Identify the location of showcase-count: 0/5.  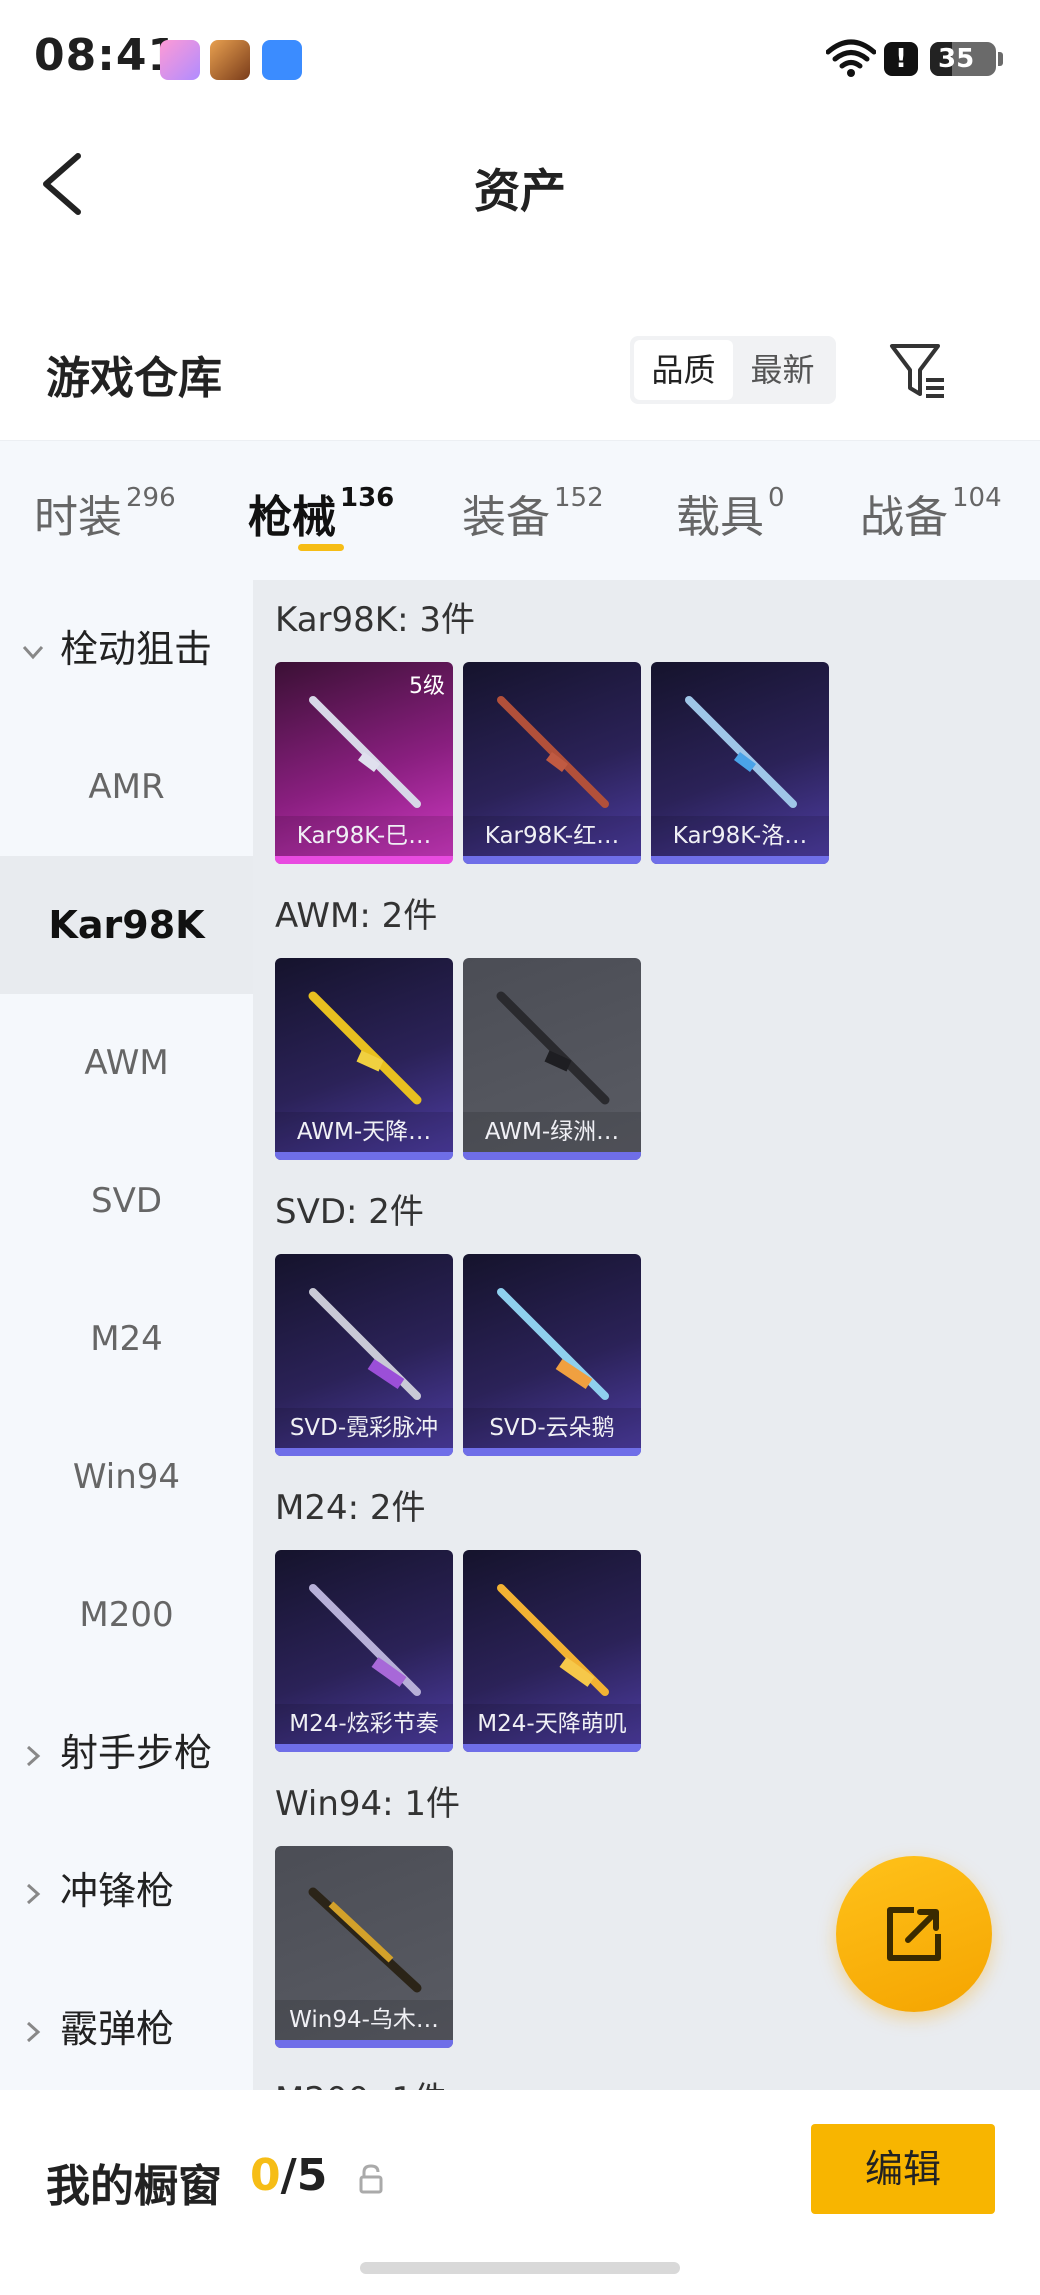
(288, 2175).